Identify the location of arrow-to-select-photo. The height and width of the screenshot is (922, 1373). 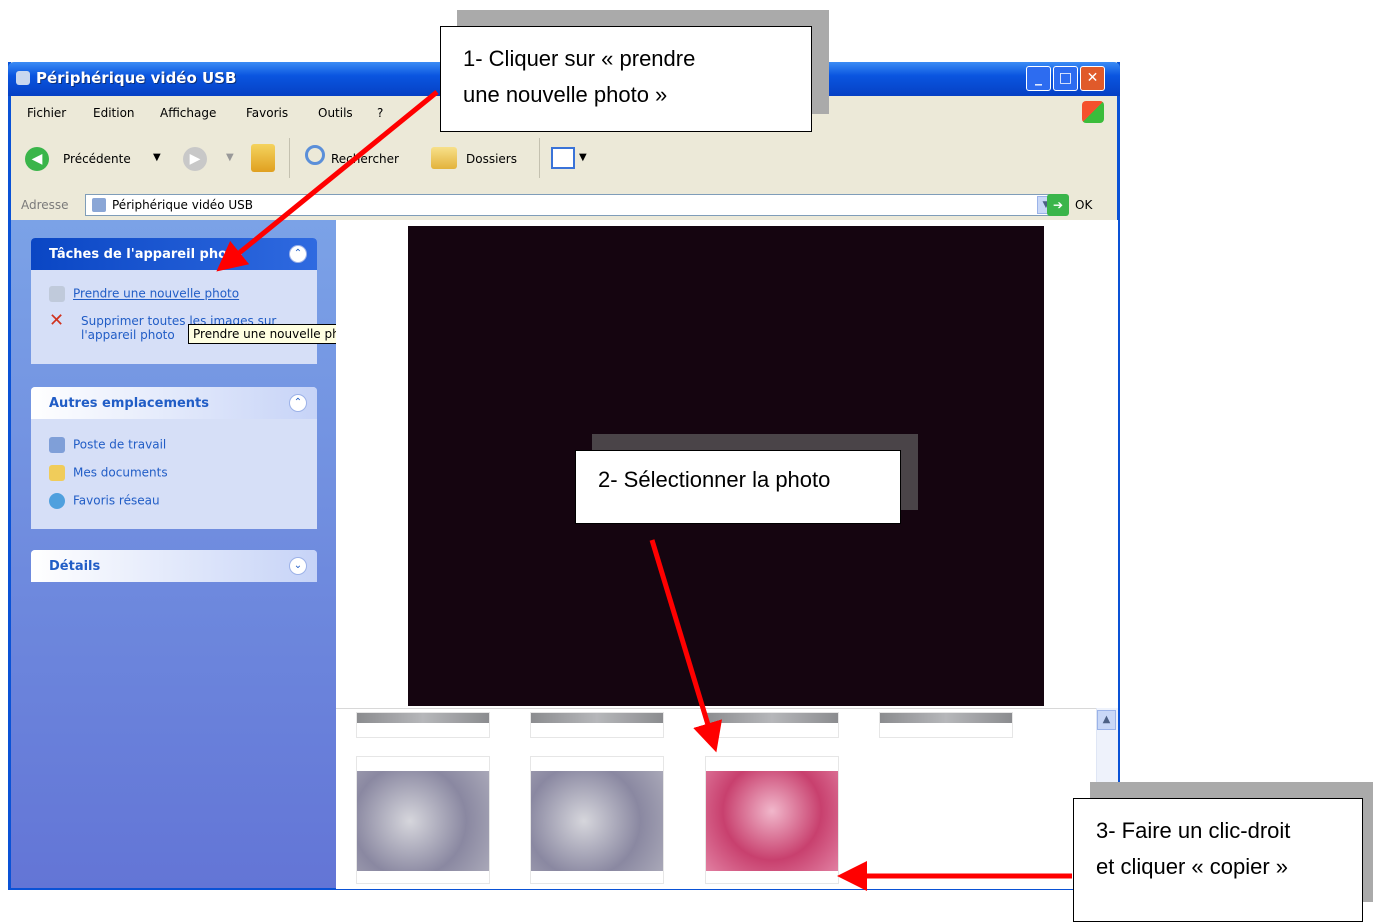
(686, 646).